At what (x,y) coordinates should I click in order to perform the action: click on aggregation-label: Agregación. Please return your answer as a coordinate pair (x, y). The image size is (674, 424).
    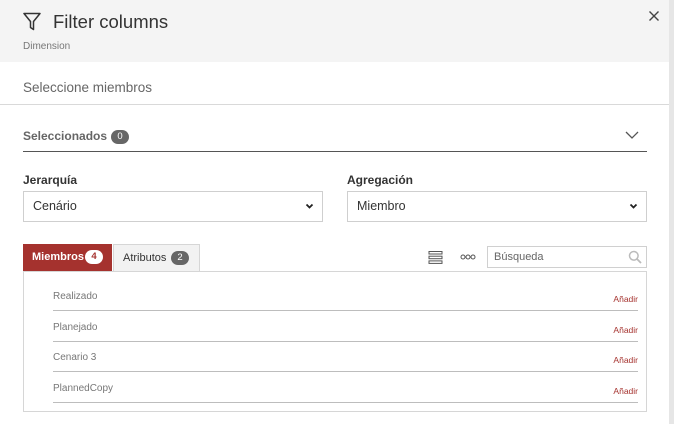
    Looking at the image, I should click on (380, 180).